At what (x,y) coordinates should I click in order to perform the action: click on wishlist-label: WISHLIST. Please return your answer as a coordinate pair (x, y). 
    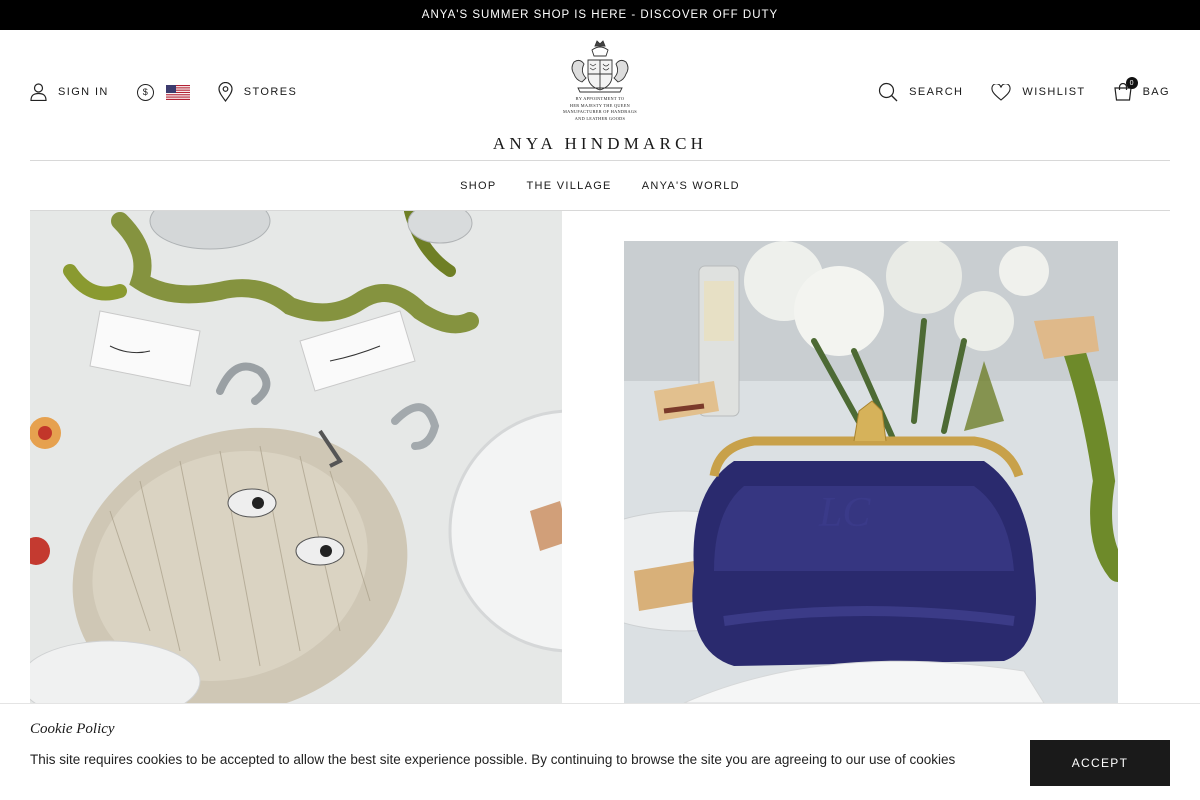
    Looking at the image, I should click on (1054, 92).